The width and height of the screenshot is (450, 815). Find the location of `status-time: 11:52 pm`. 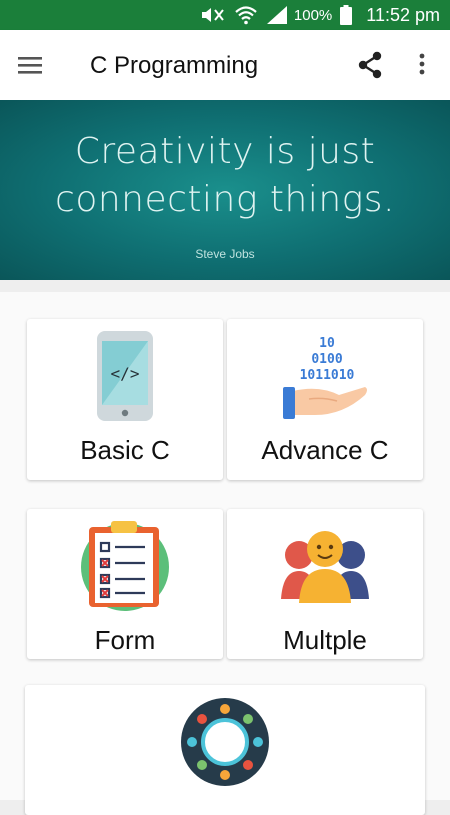

status-time: 11:52 pm is located at coordinates (403, 14).